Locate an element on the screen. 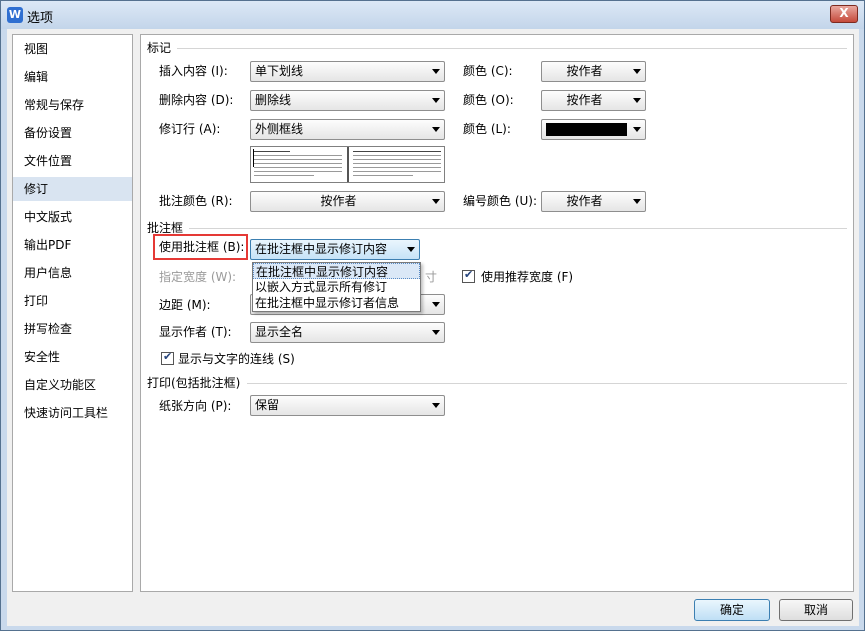  sidebar-item-security: 安全性 is located at coordinates (72, 357).